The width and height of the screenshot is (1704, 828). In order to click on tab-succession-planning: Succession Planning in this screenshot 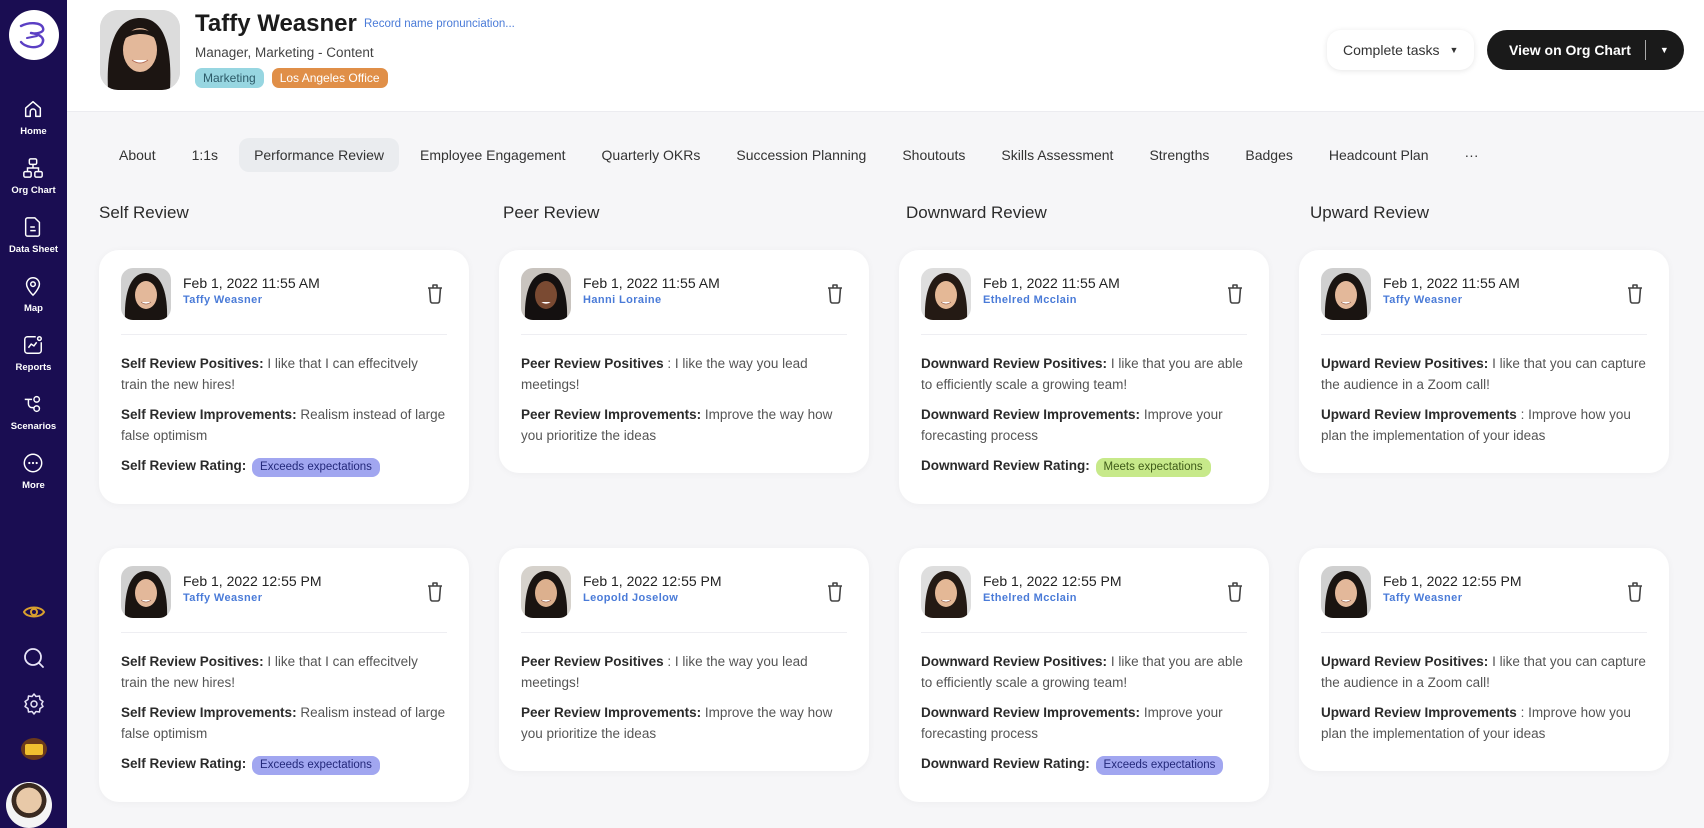, I will do `click(801, 155)`.